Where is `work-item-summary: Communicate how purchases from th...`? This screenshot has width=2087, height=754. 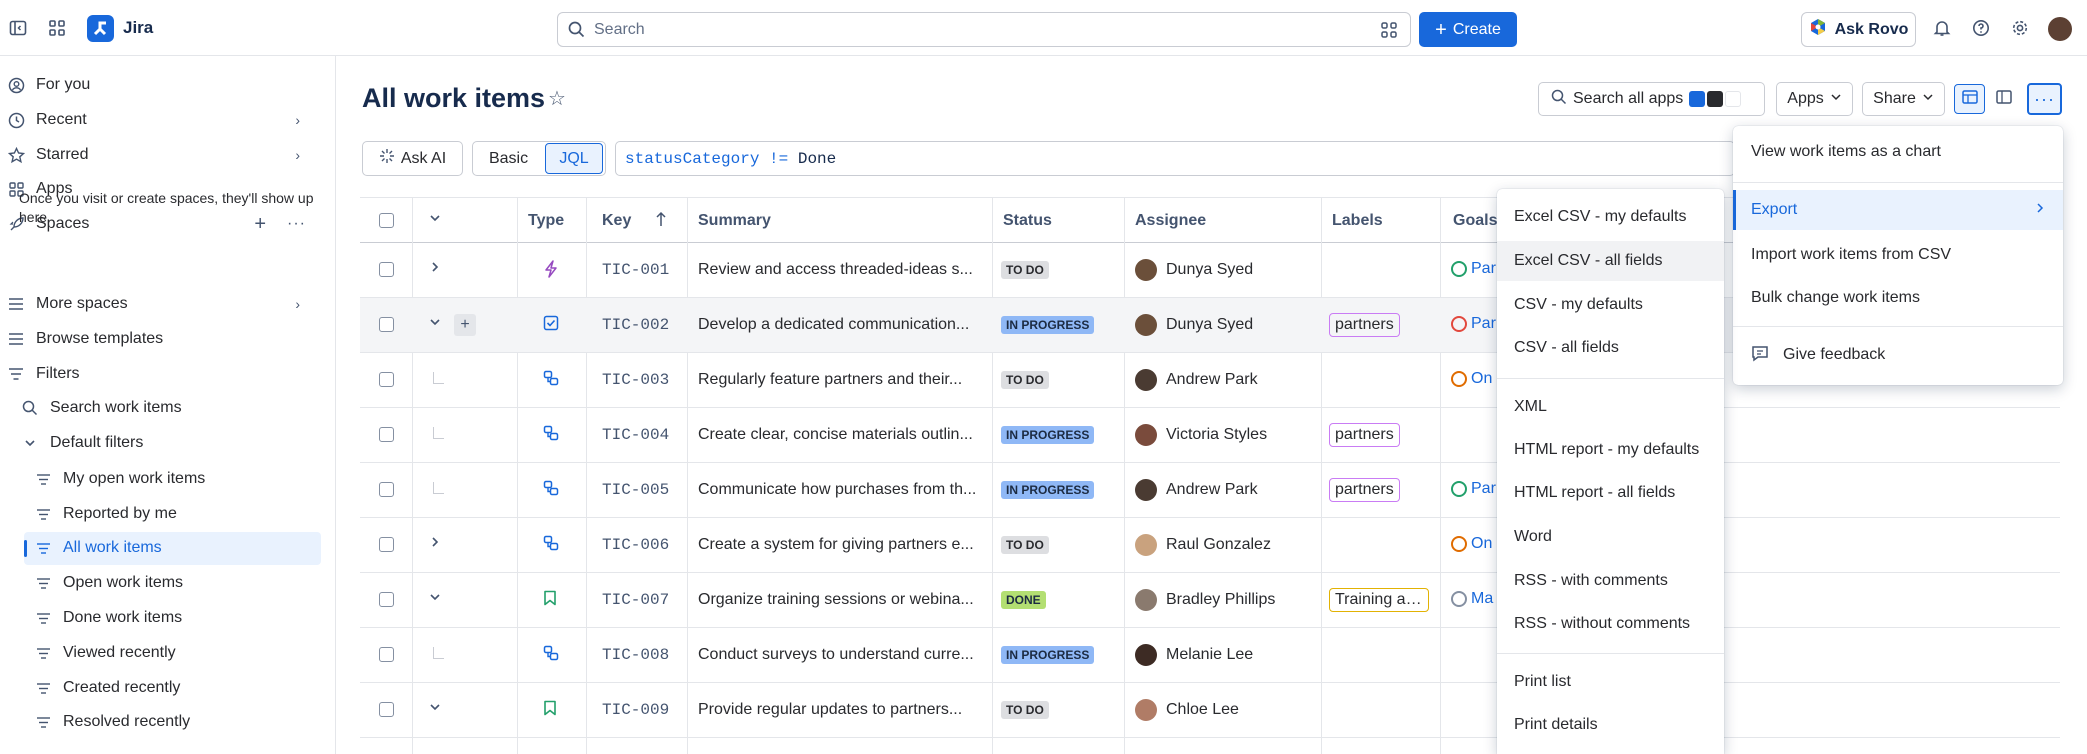
work-item-summary: Communicate how purchases from th... is located at coordinates (840, 490).